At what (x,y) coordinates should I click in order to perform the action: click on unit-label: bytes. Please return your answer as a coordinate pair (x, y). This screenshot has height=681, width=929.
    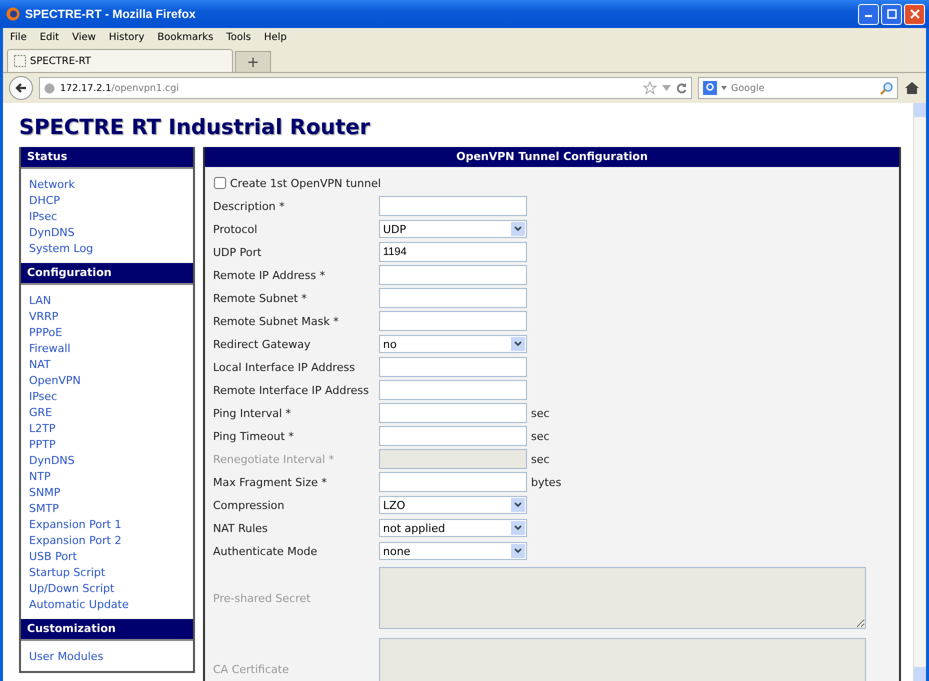
    Looking at the image, I should click on (546, 482).